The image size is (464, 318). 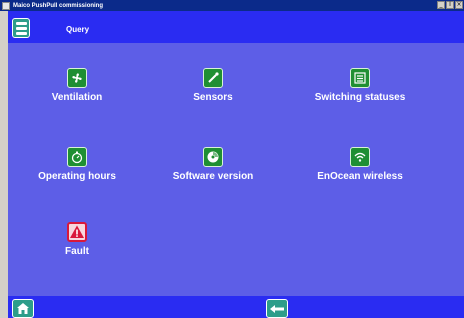 I want to click on tile-label: Software version, so click(x=213, y=176).